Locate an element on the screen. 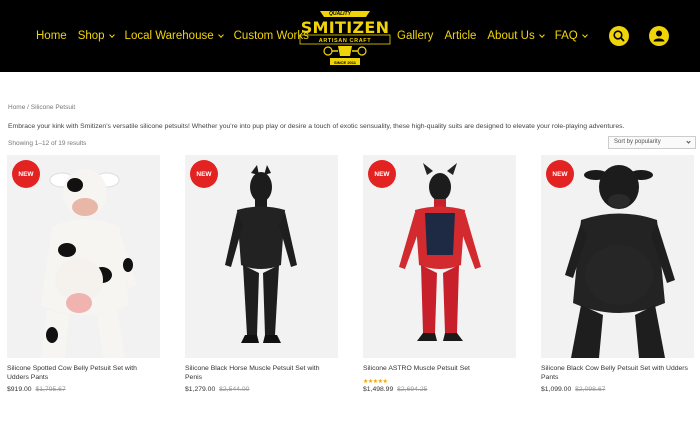  search-button is located at coordinates (619, 36).